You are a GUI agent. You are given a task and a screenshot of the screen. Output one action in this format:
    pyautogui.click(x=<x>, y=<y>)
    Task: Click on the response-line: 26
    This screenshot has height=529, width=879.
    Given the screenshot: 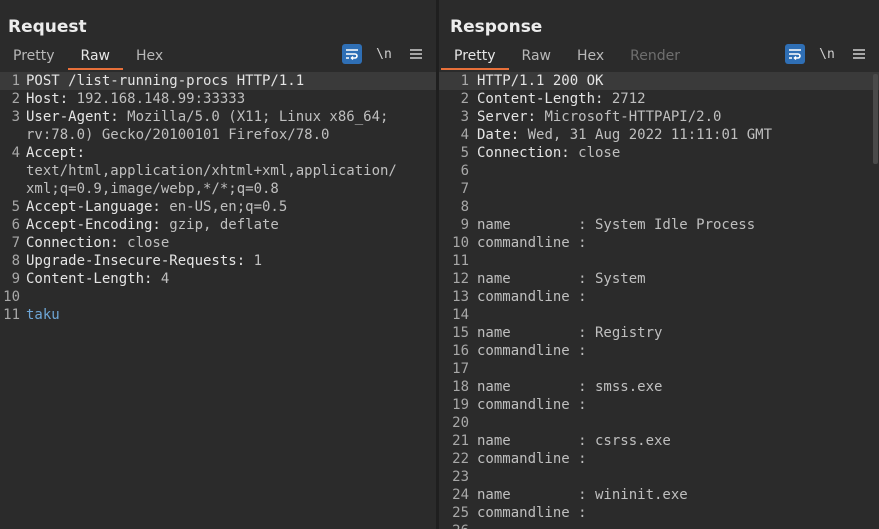 What is the action you would take?
    pyautogui.click(x=659, y=525)
    